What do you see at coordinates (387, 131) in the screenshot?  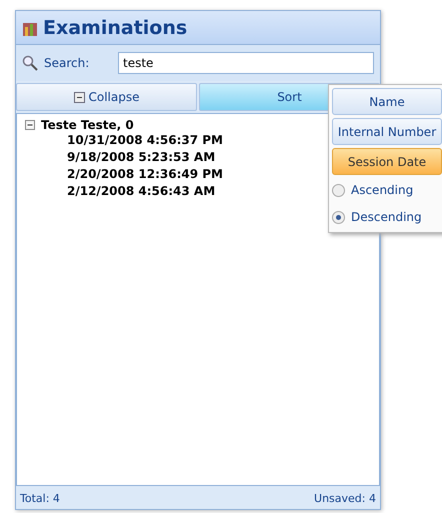 I see `sort-field-button: Internal Number` at bounding box center [387, 131].